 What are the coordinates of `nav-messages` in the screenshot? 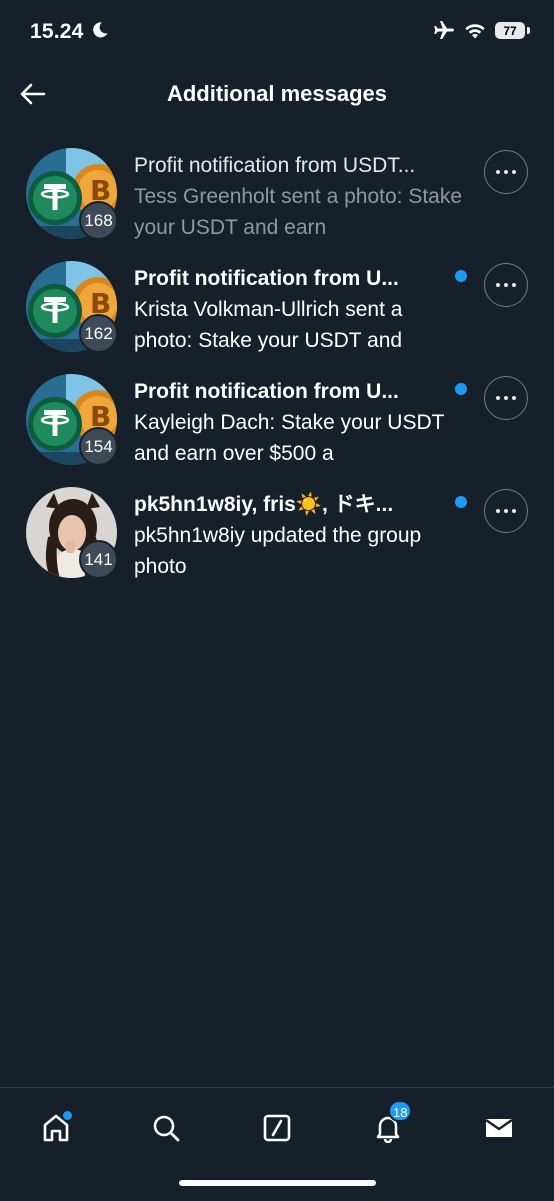 It's located at (499, 1128).